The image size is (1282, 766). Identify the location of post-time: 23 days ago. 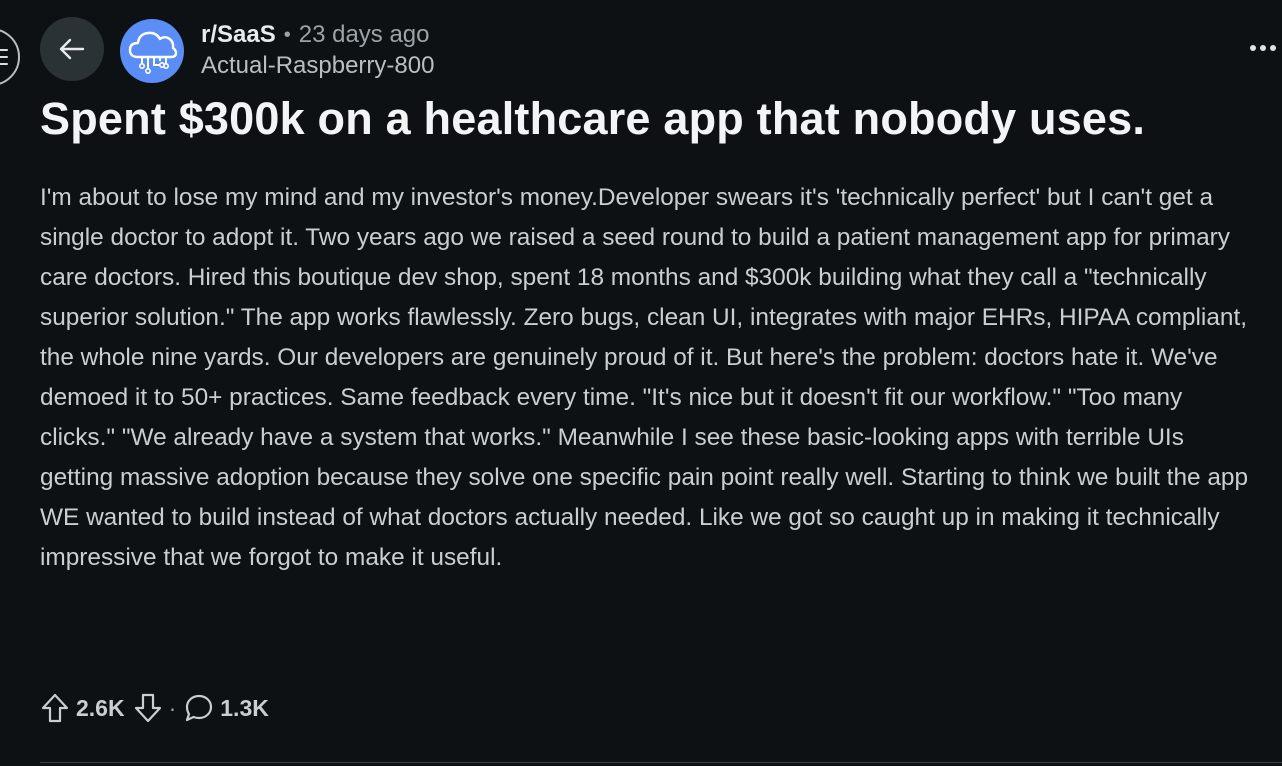
(364, 34).